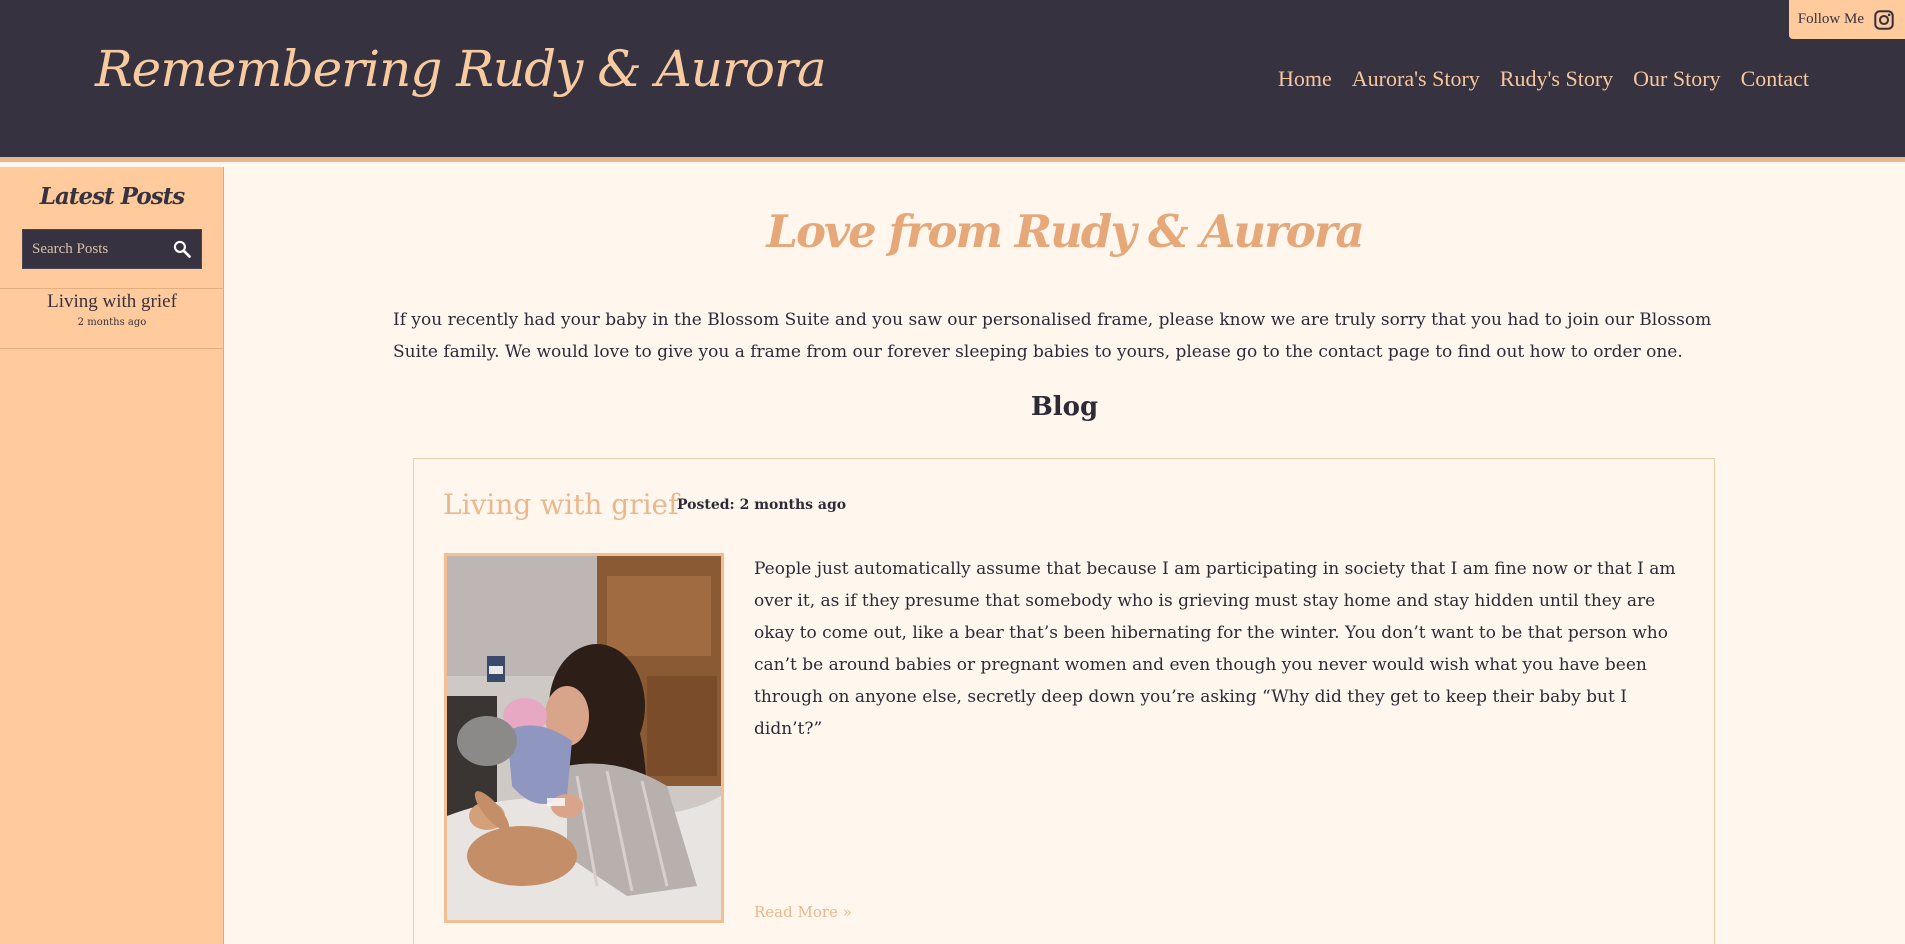 The height and width of the screenshot is (944, 1905). I want to click on blog-heading: Blog, so click(1064, 407).